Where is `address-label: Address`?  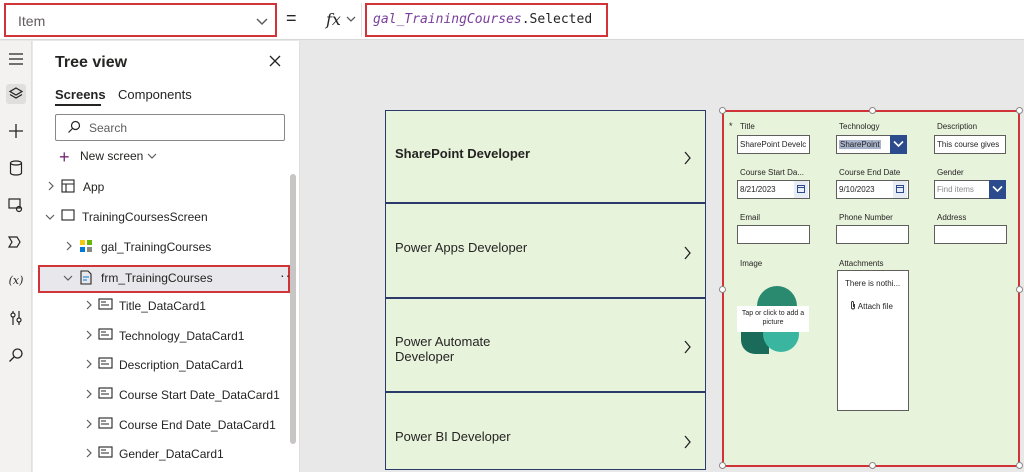
address-label: Address is located at coordinates (952, 217).